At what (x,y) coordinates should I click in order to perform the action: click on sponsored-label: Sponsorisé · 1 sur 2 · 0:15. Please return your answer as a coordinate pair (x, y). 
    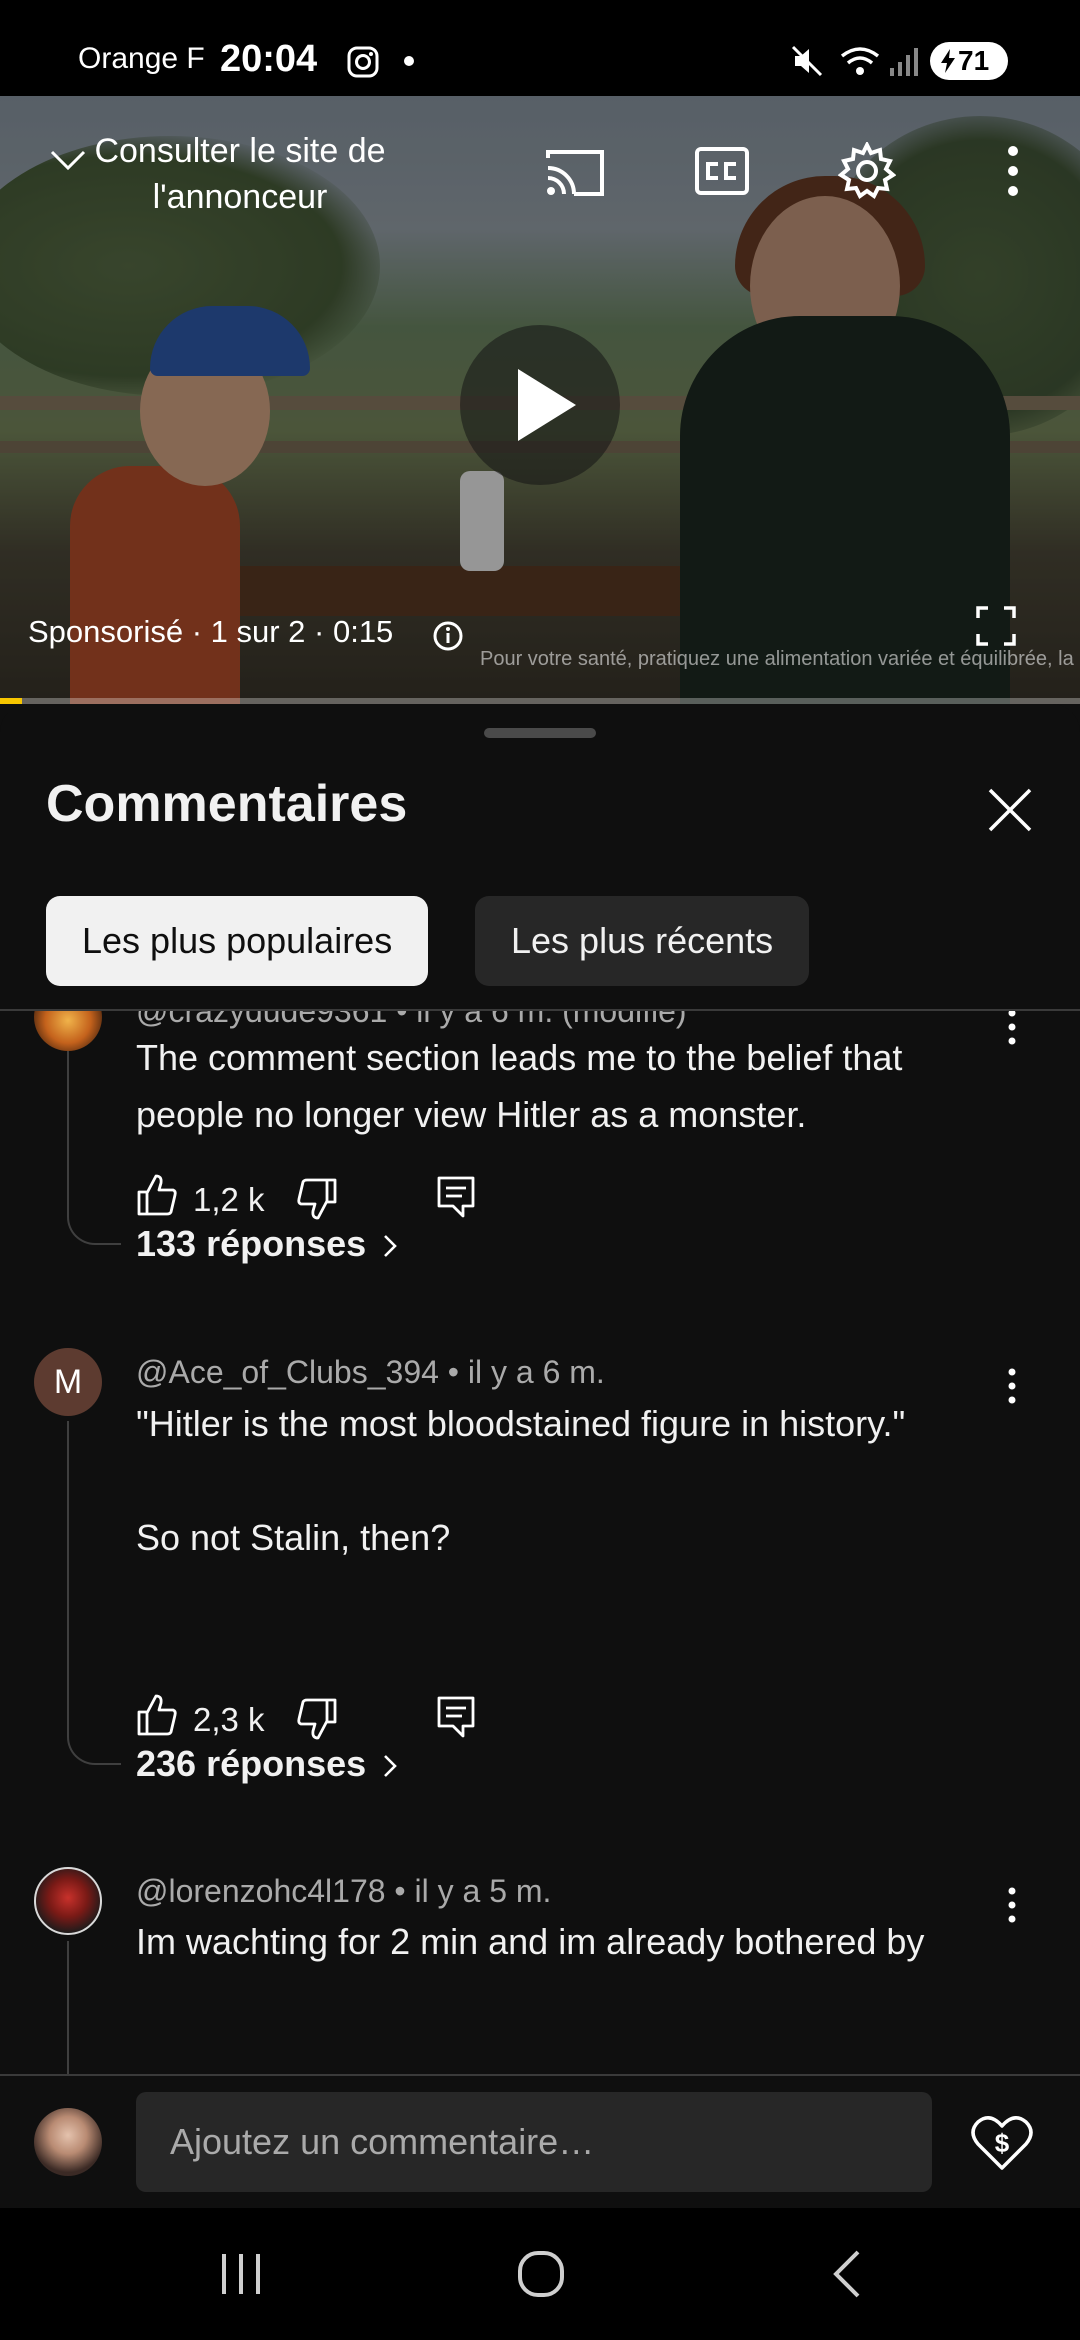
    Looking at the image, I should click on (211, 631).